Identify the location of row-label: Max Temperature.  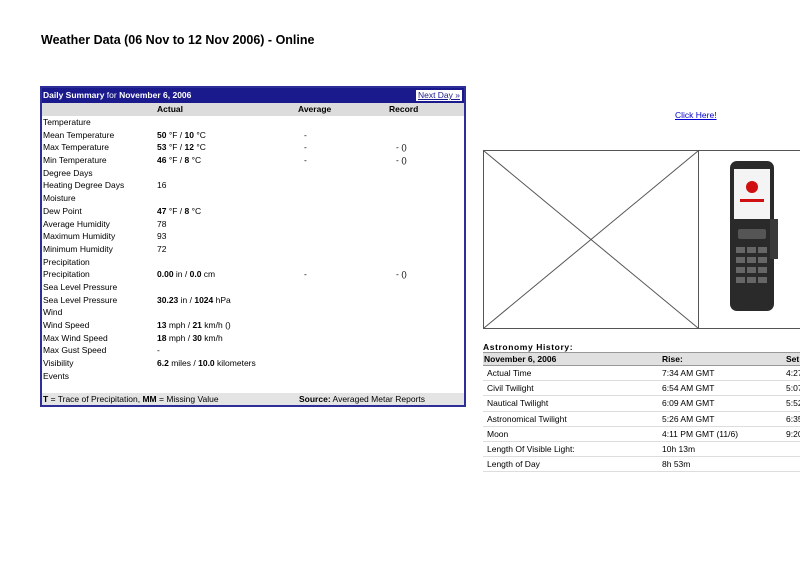
(76, 147).